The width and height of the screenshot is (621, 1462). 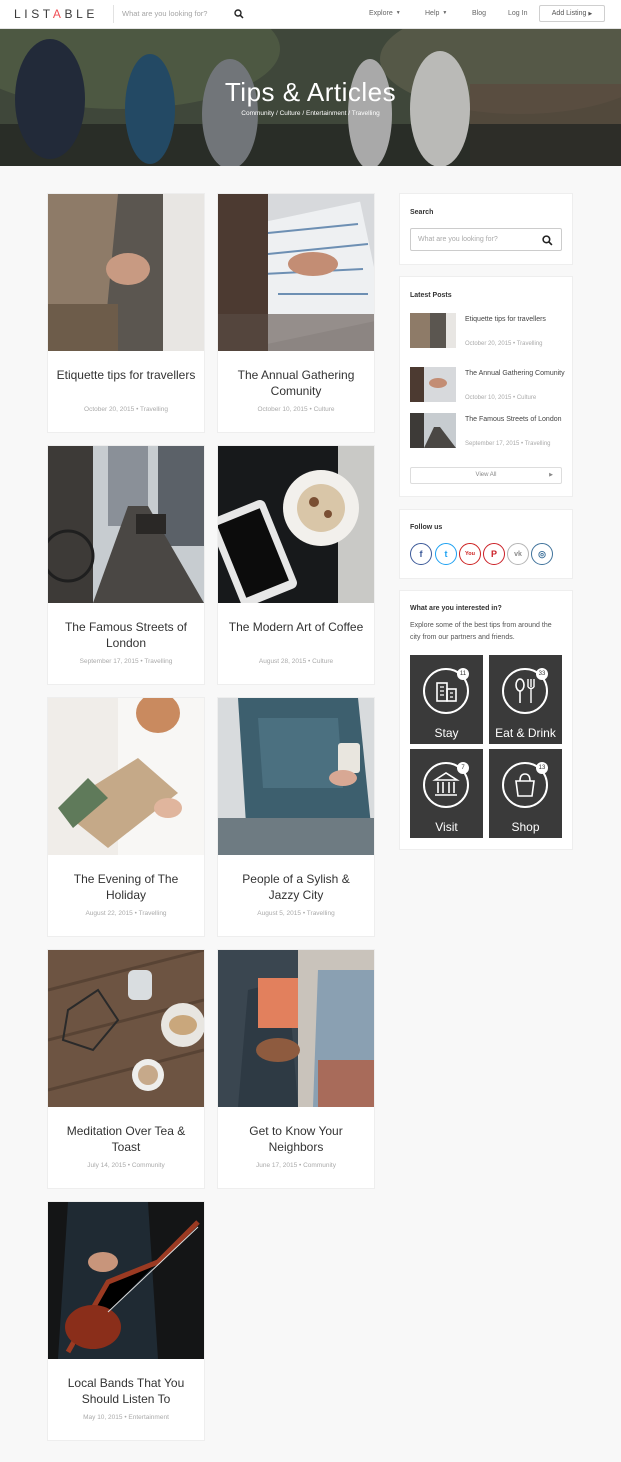 What do you see at coordinates (456, 608) in the screenshot?
I see `widget-title: What are you interested in?` at bounding box center [456, 608].